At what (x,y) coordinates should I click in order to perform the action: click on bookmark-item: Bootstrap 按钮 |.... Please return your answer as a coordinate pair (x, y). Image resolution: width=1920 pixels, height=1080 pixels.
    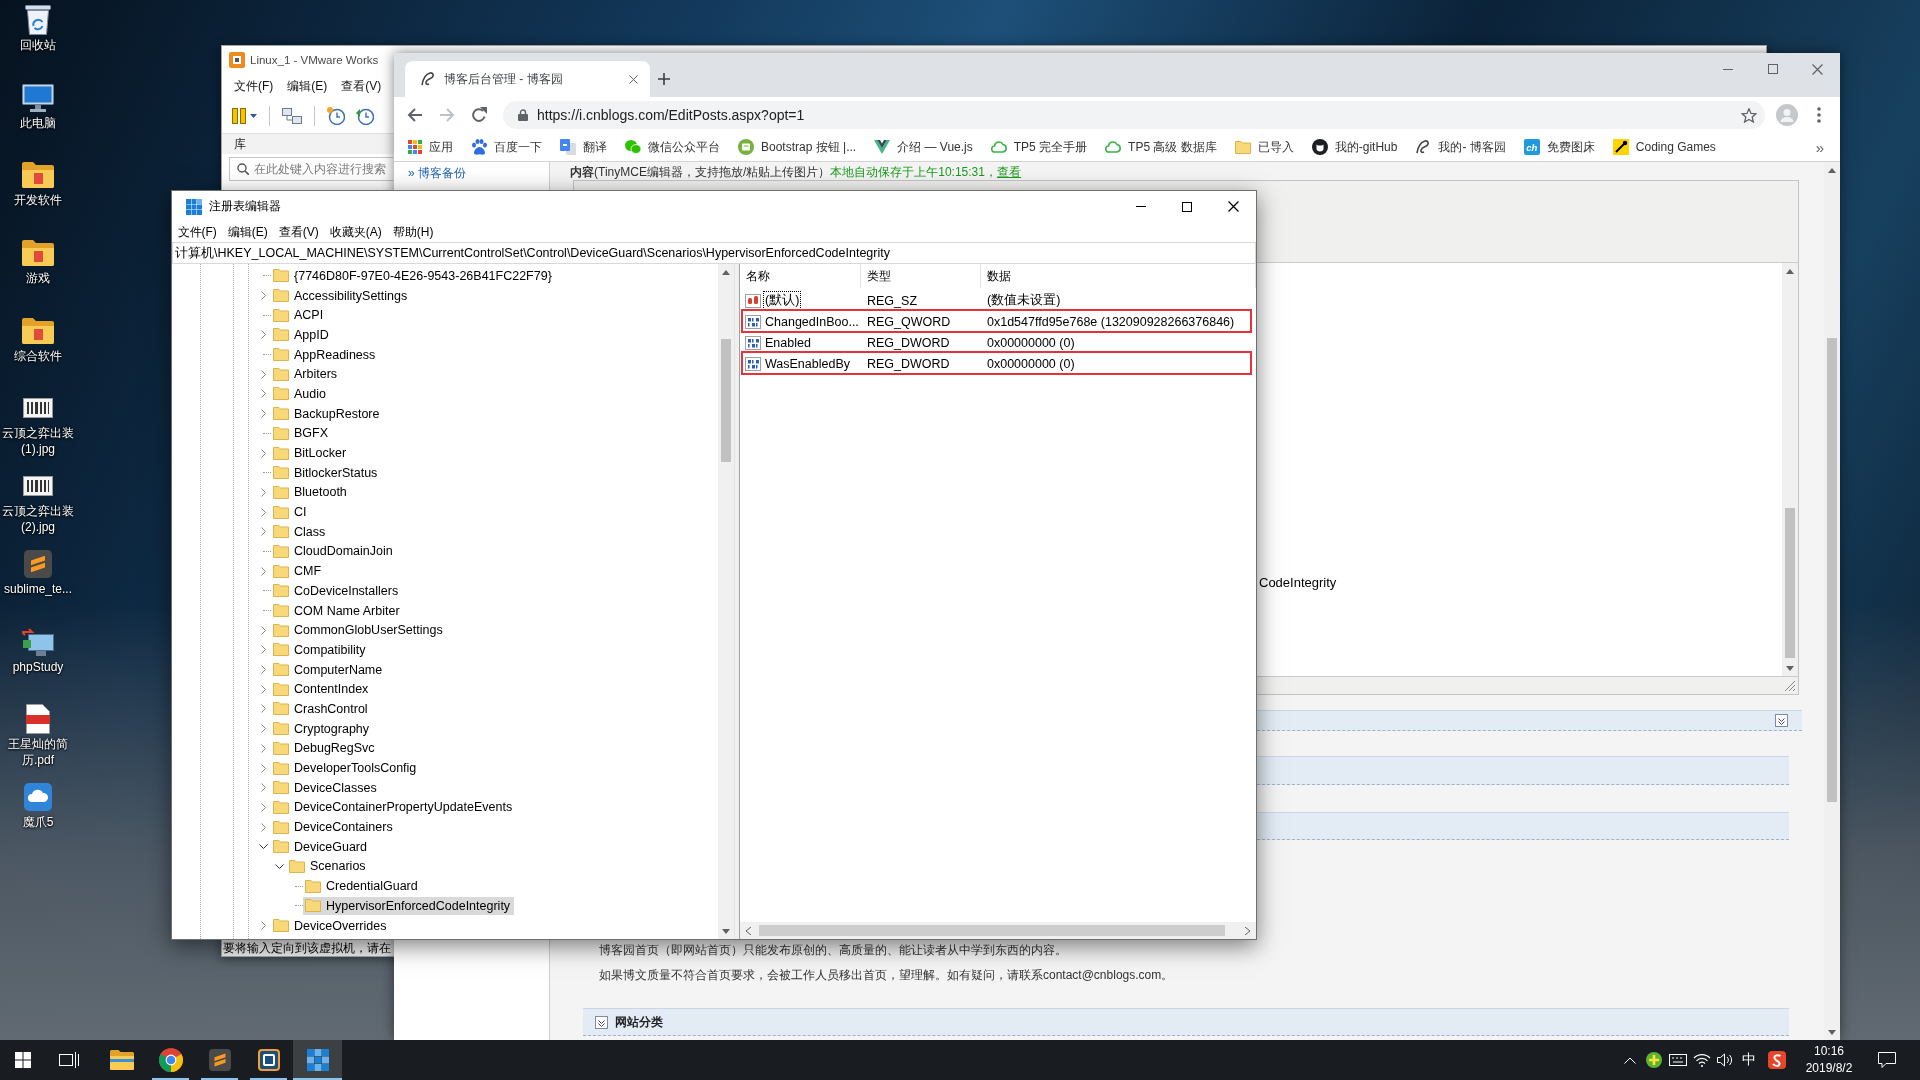
    Looking at the image, I should click on (797, 147).